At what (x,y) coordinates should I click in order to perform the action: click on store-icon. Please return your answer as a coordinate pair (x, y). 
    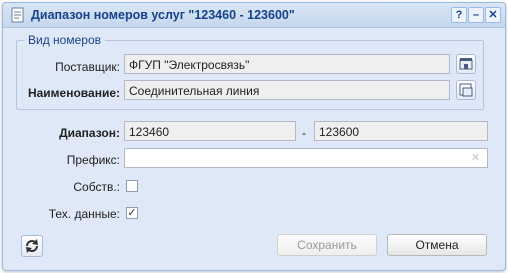
    Looking at the image, I should click on (466, 64).